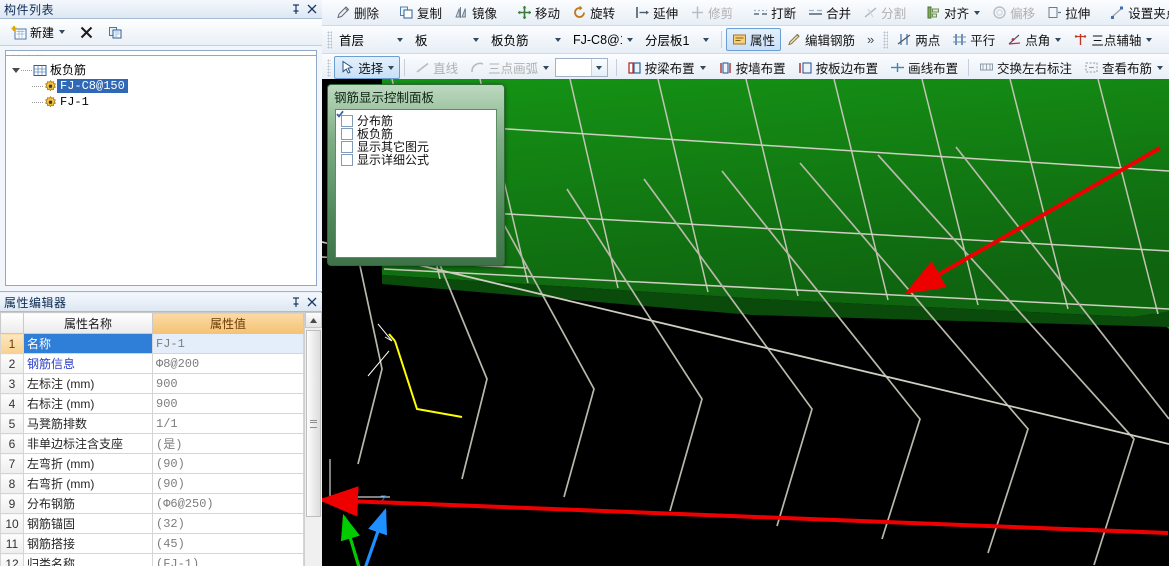 Image resolution: width=1169 pixels, height=566 pixels. Describe the element at coordinates (228, 543) in the screenshot. I see `property-value: (45)` at that location.